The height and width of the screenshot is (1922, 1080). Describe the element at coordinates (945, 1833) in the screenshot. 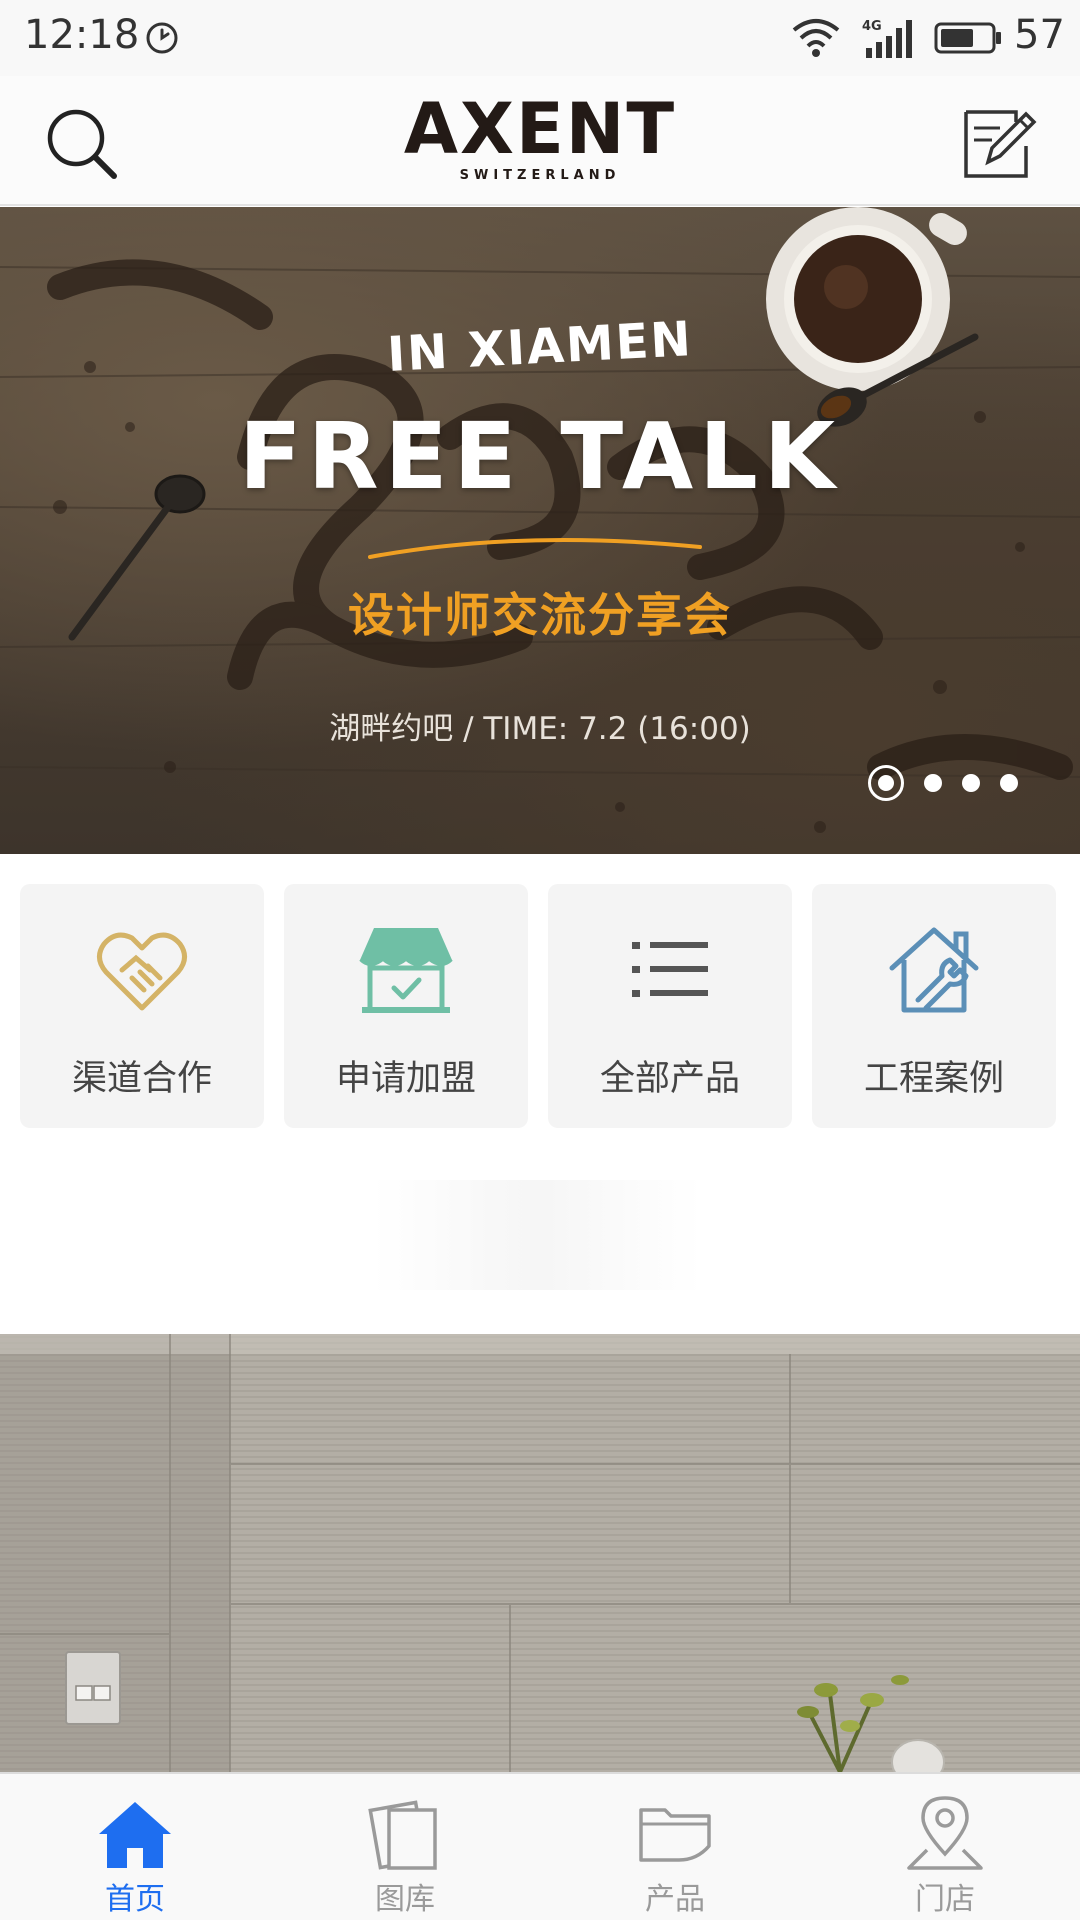

I see `location-pin-icon` at that location.